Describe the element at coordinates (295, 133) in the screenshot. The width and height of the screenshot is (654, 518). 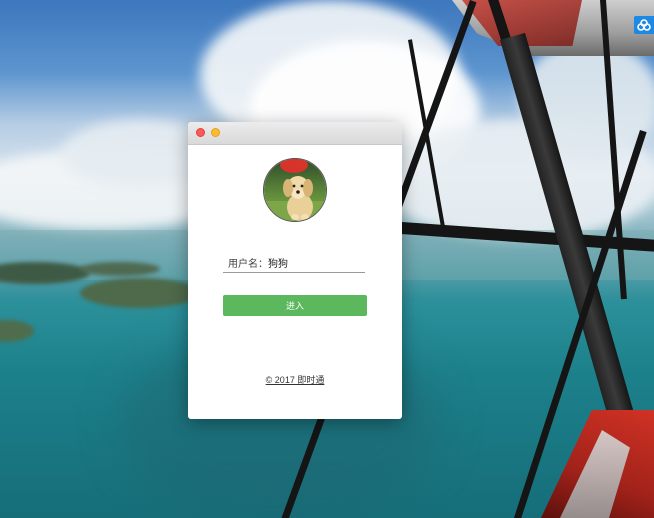
I see `window-titlebar` at that location.